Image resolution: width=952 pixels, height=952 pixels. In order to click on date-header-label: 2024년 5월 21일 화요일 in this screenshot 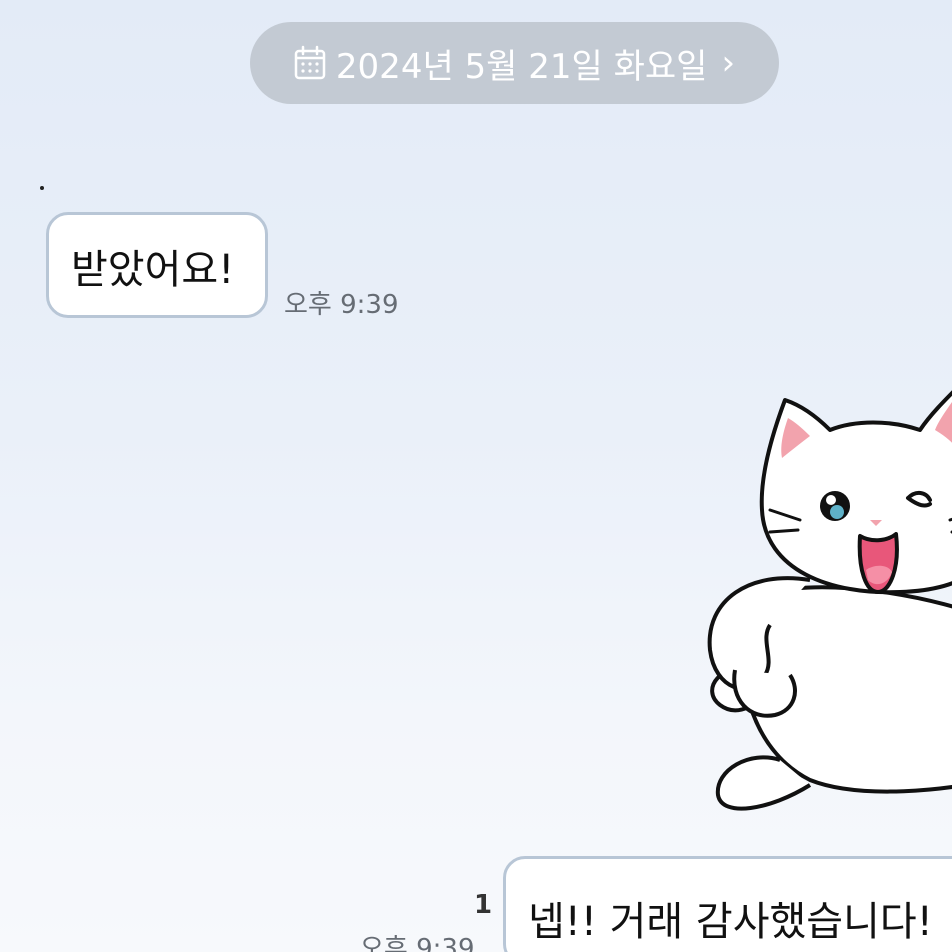, I will do `click(521, 66)`.